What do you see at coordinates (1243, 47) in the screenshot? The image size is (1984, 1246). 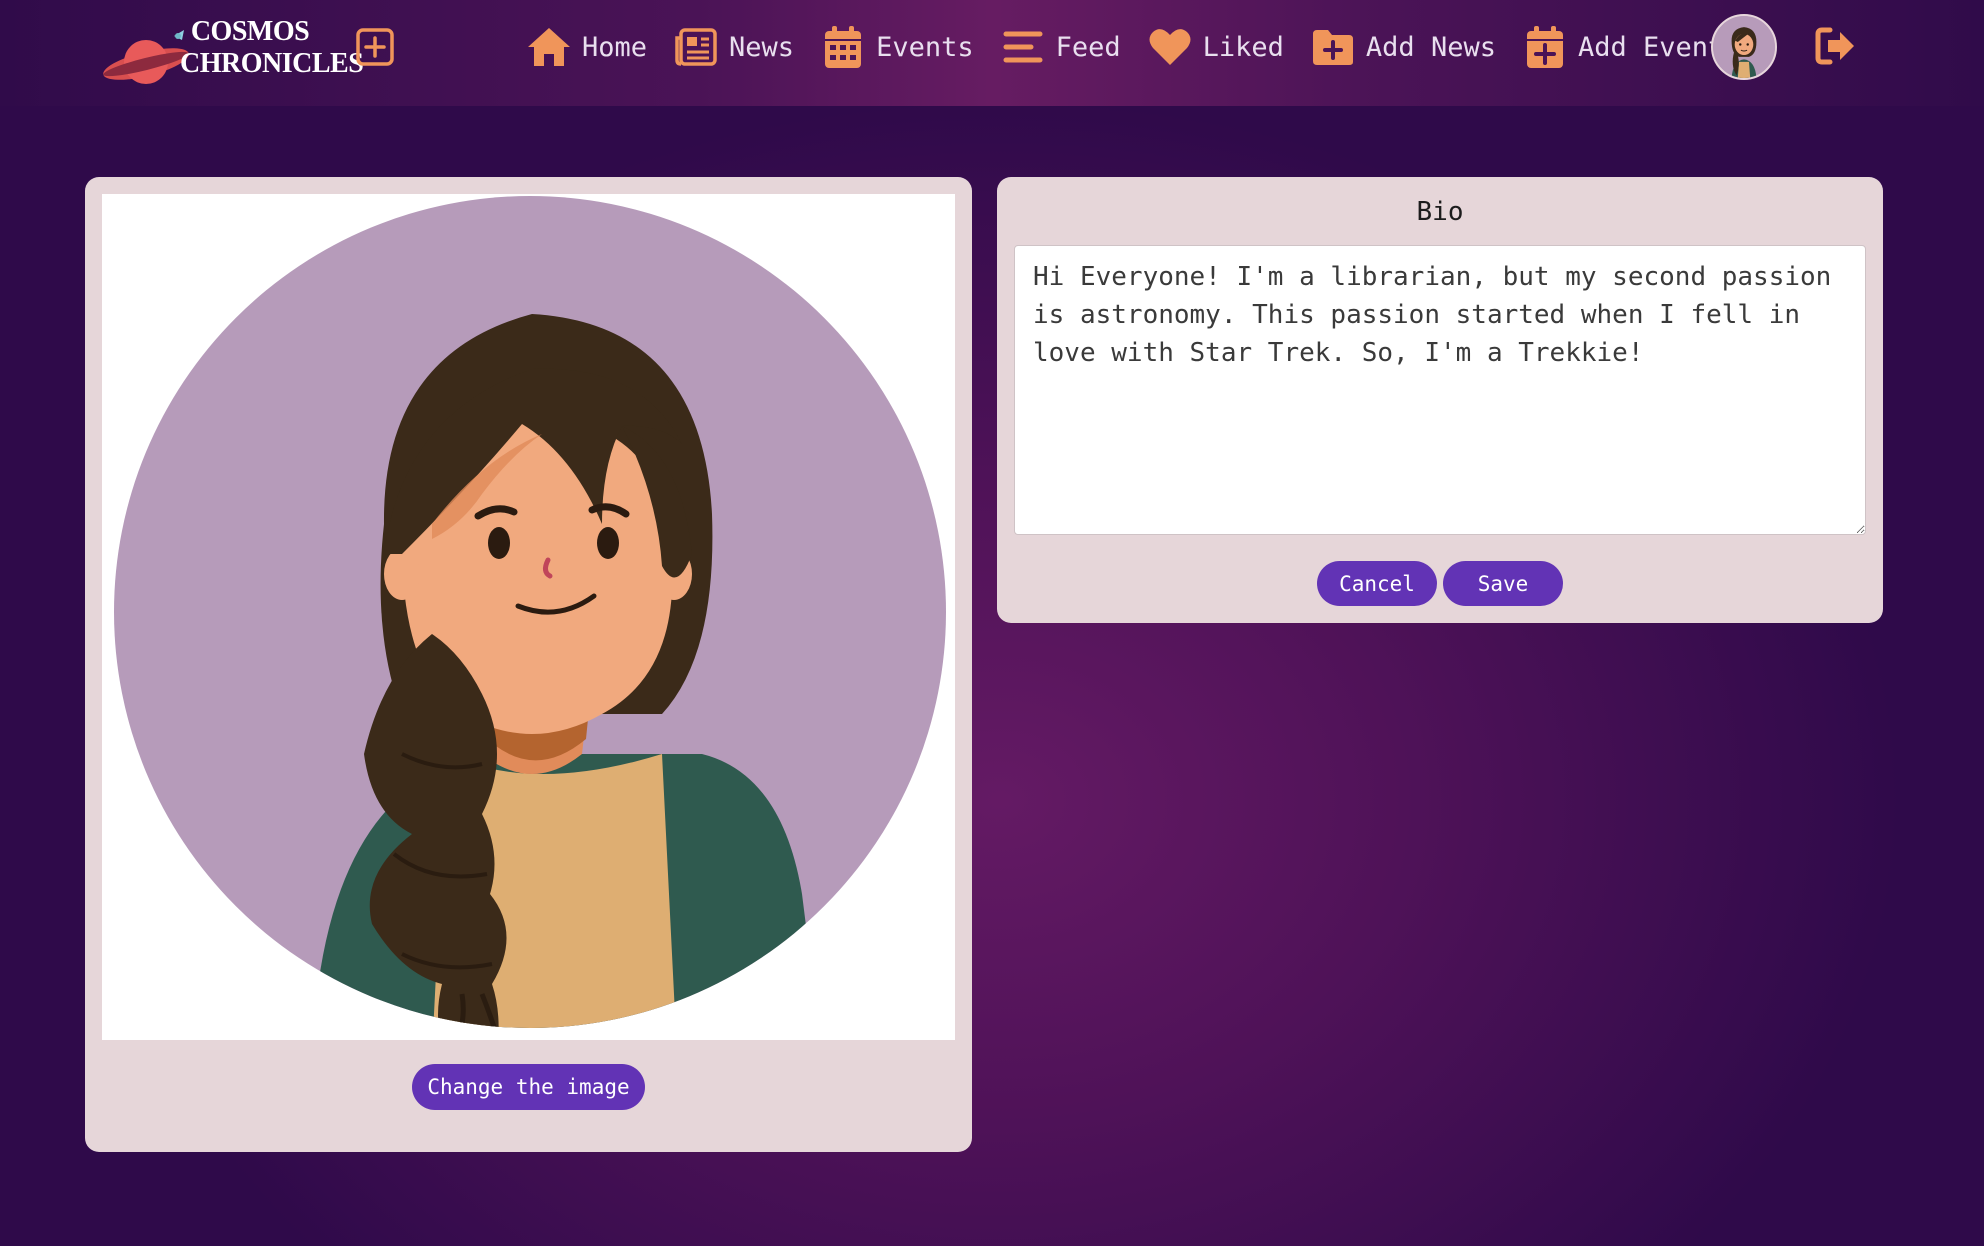 I see `nav-item-label: Liked` at bounding box center [1243, 47].